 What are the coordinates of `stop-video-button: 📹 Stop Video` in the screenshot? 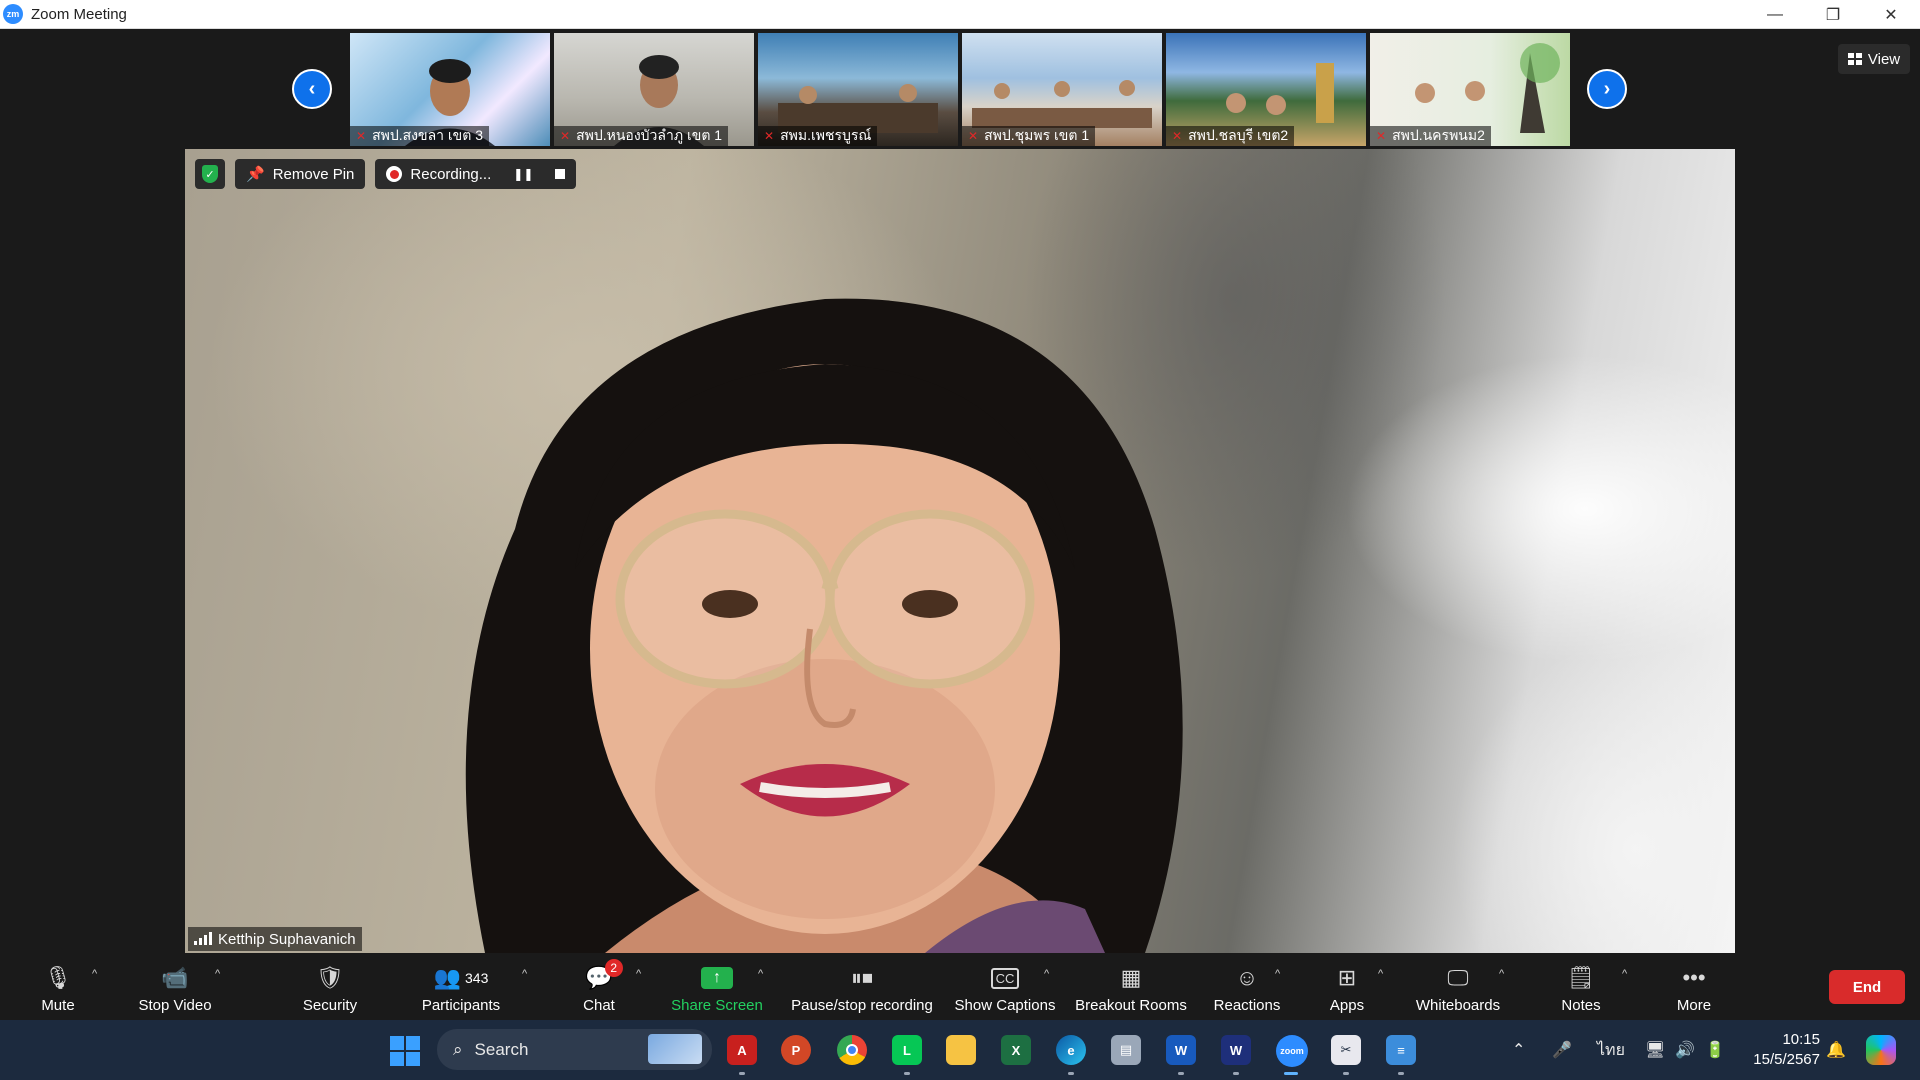 It's located at (175, 987).